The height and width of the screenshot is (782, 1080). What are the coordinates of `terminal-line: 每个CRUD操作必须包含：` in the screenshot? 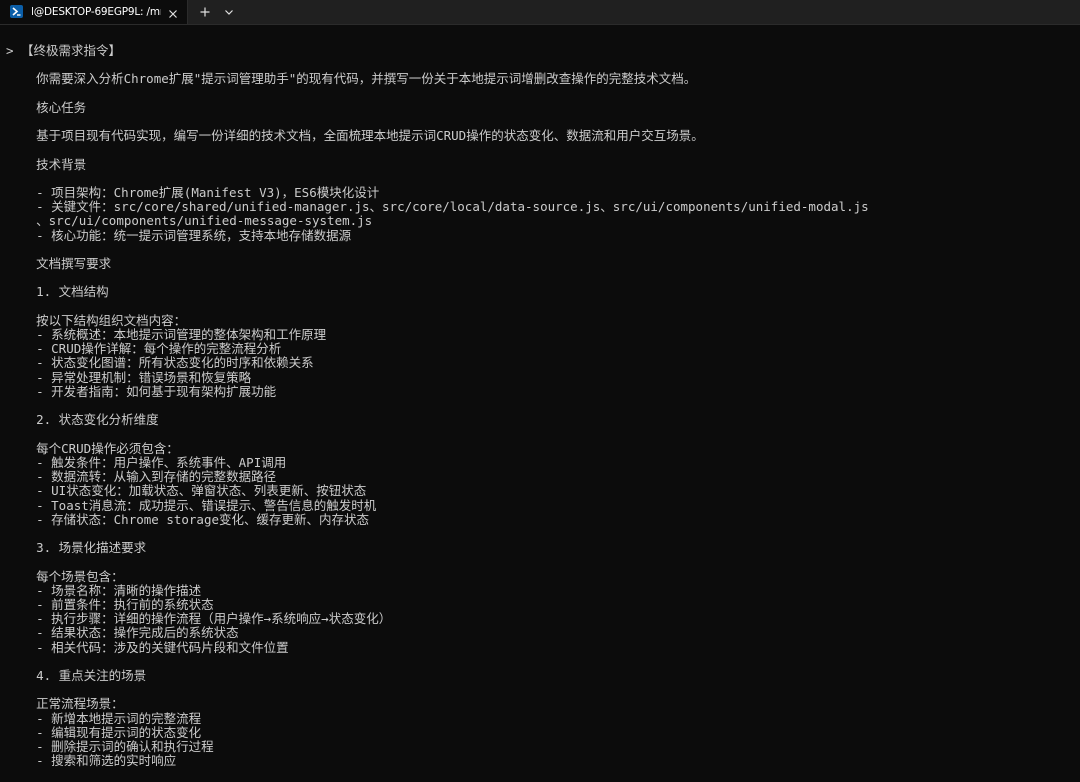 It's located at (92, 448).